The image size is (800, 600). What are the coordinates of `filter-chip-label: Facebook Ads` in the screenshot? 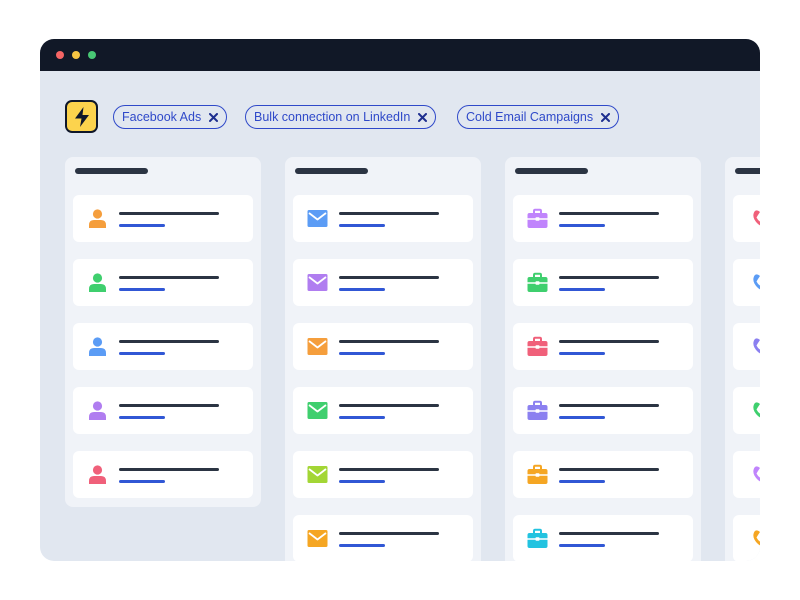 It's located at (162, 117).